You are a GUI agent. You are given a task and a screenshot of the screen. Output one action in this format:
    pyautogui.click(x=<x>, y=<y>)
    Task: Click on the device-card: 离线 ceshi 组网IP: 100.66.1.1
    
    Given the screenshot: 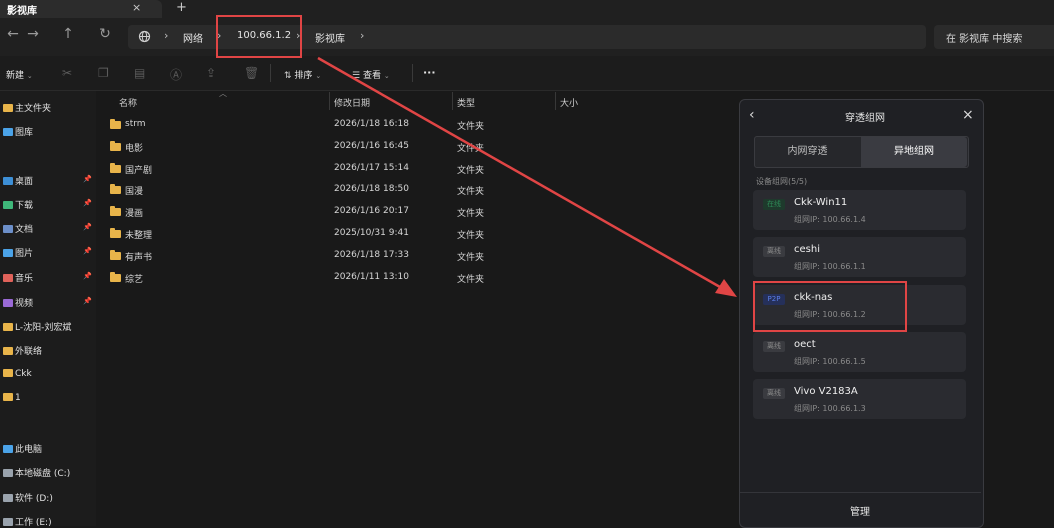 What is the action you would take?
    pyautogui.click(x=859, y=257)
    